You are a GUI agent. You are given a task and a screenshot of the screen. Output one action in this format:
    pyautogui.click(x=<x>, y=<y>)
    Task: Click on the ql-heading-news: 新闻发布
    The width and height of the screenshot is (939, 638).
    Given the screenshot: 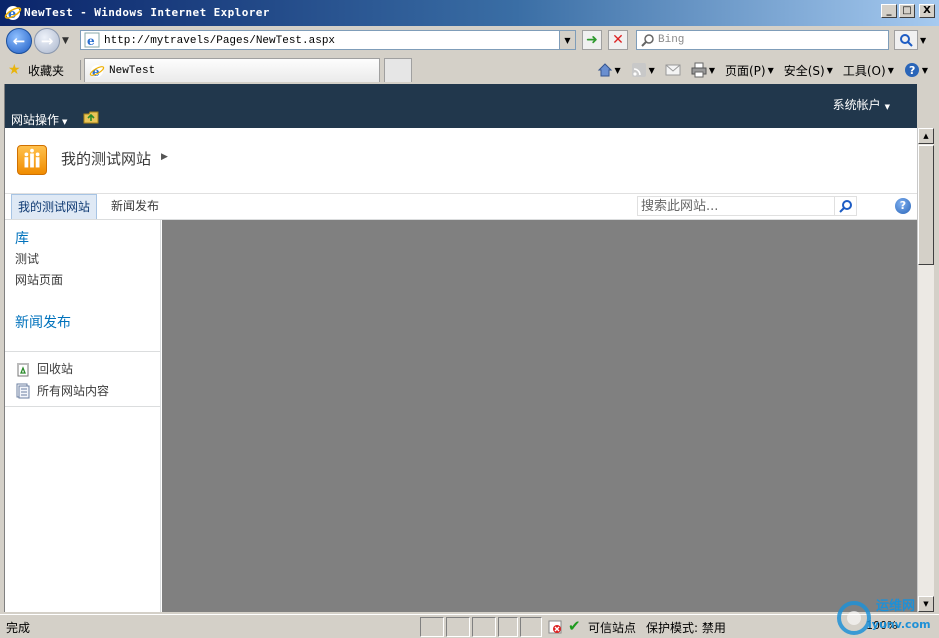 What is the action you would take?
    pyautogui.click(x=43, y=322)
    